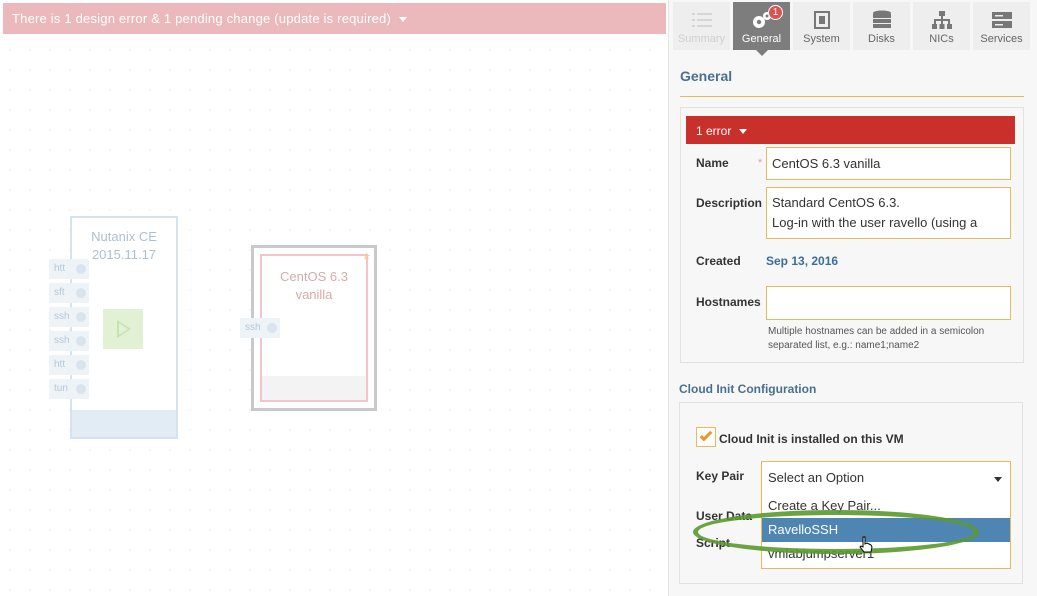  I want to click on cloud-init-checkbox, so click(706, 437).